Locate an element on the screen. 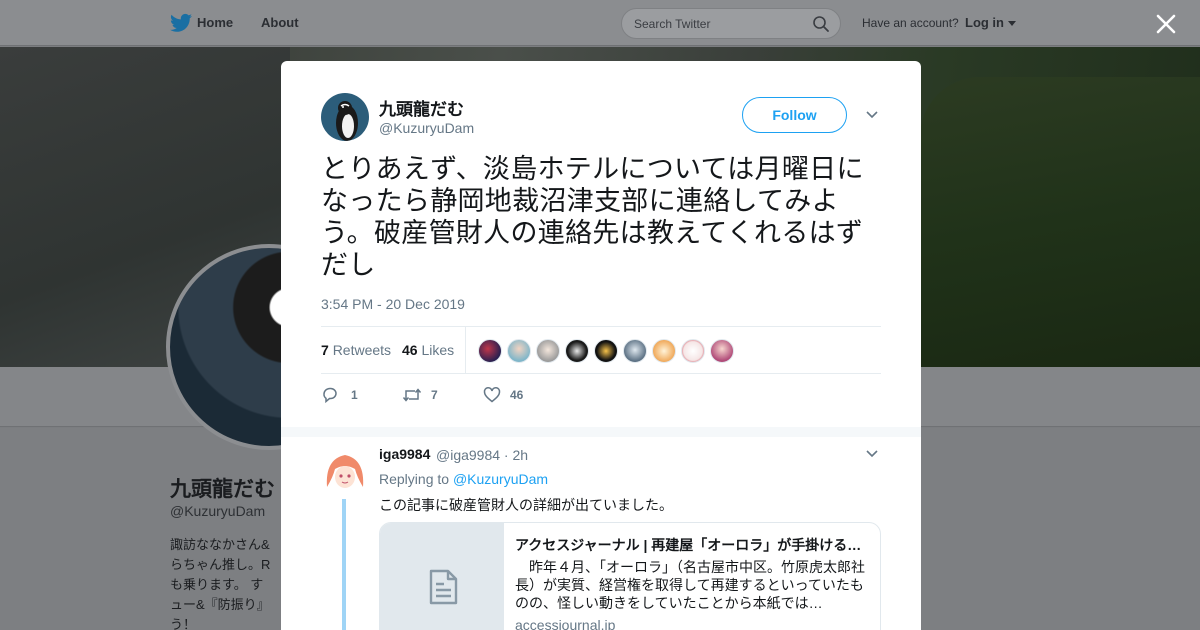 The height and width of the screenshot is (630, 1200). account-prompt: Have an account? is located at coordinates (910, 23).